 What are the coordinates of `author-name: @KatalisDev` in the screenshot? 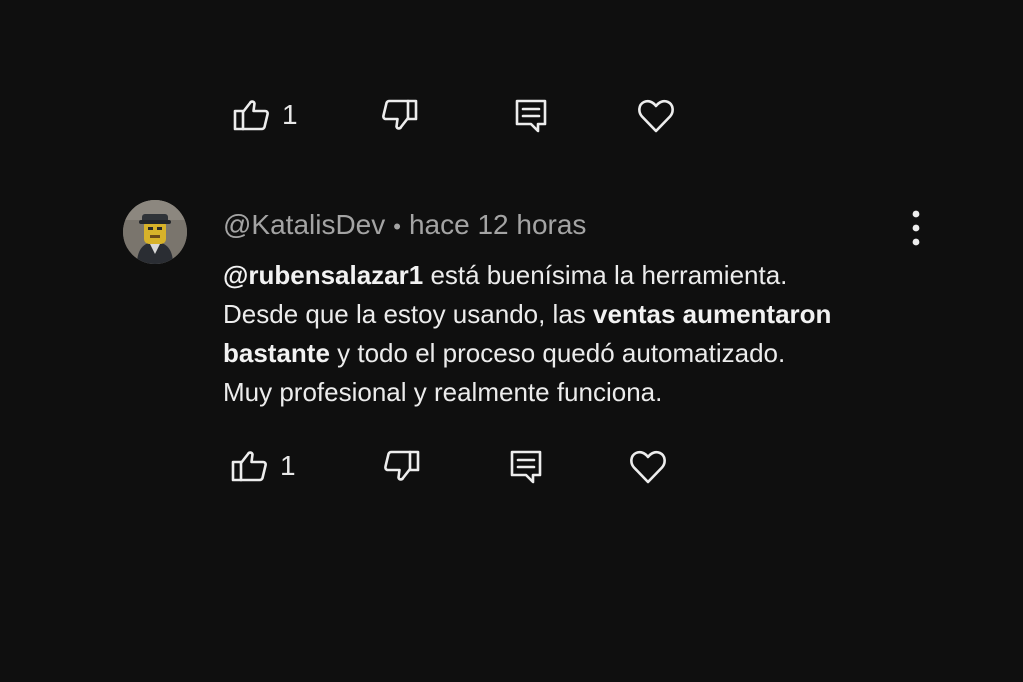 It's located at (304, 224).